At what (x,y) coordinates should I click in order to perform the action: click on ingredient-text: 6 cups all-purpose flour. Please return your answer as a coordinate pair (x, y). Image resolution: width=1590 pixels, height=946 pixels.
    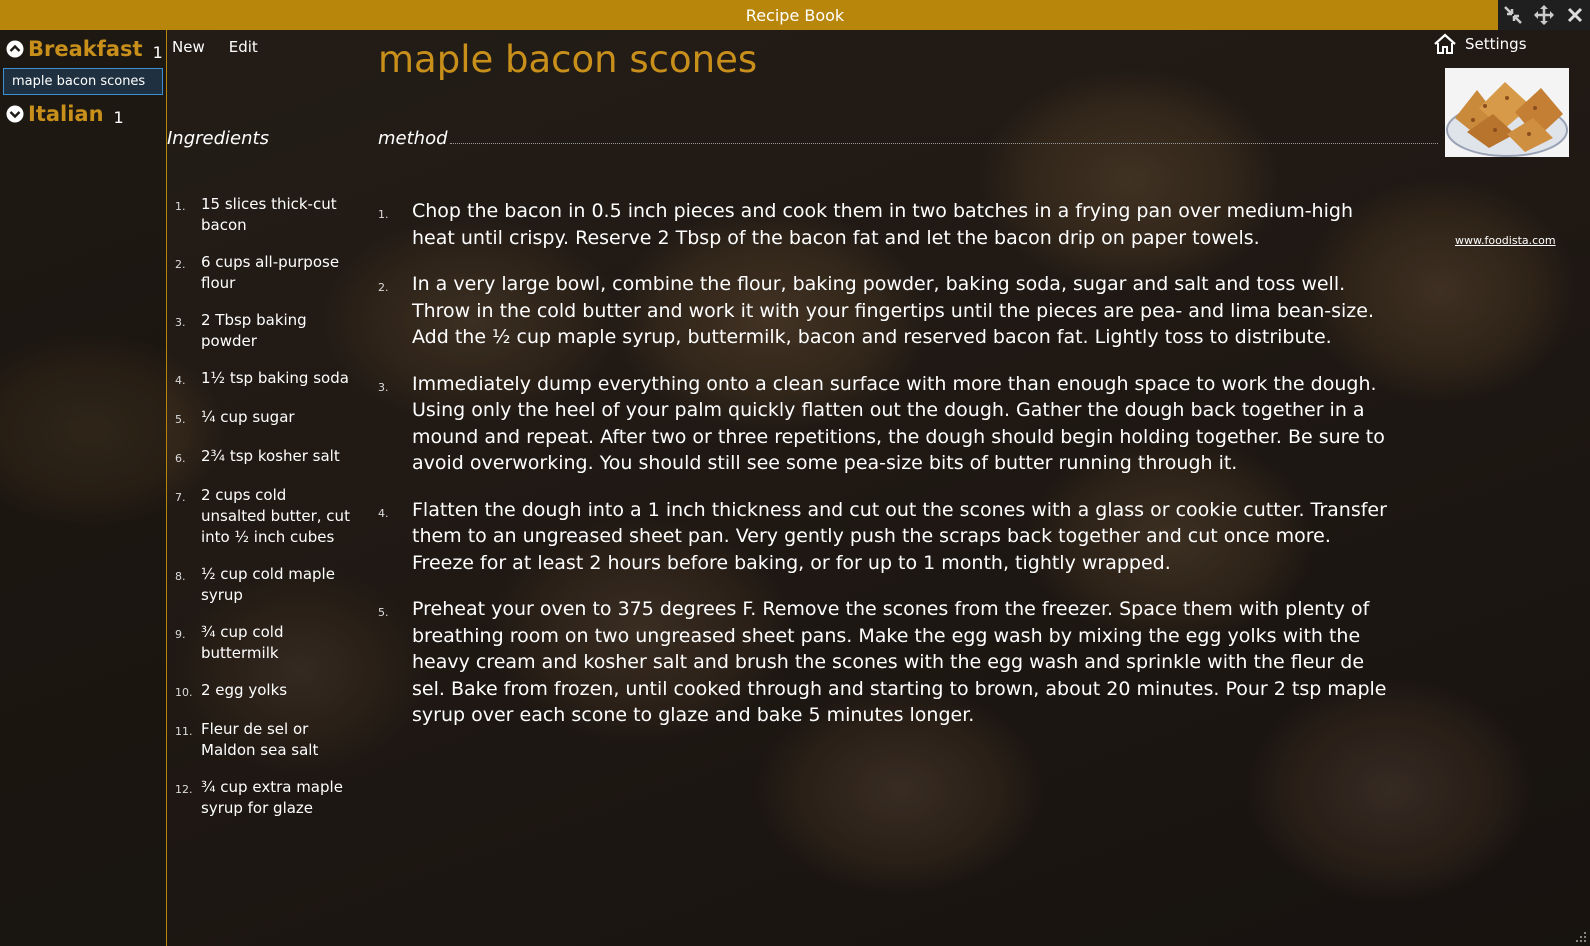
    Looking at the image, I should click on (270, 272).